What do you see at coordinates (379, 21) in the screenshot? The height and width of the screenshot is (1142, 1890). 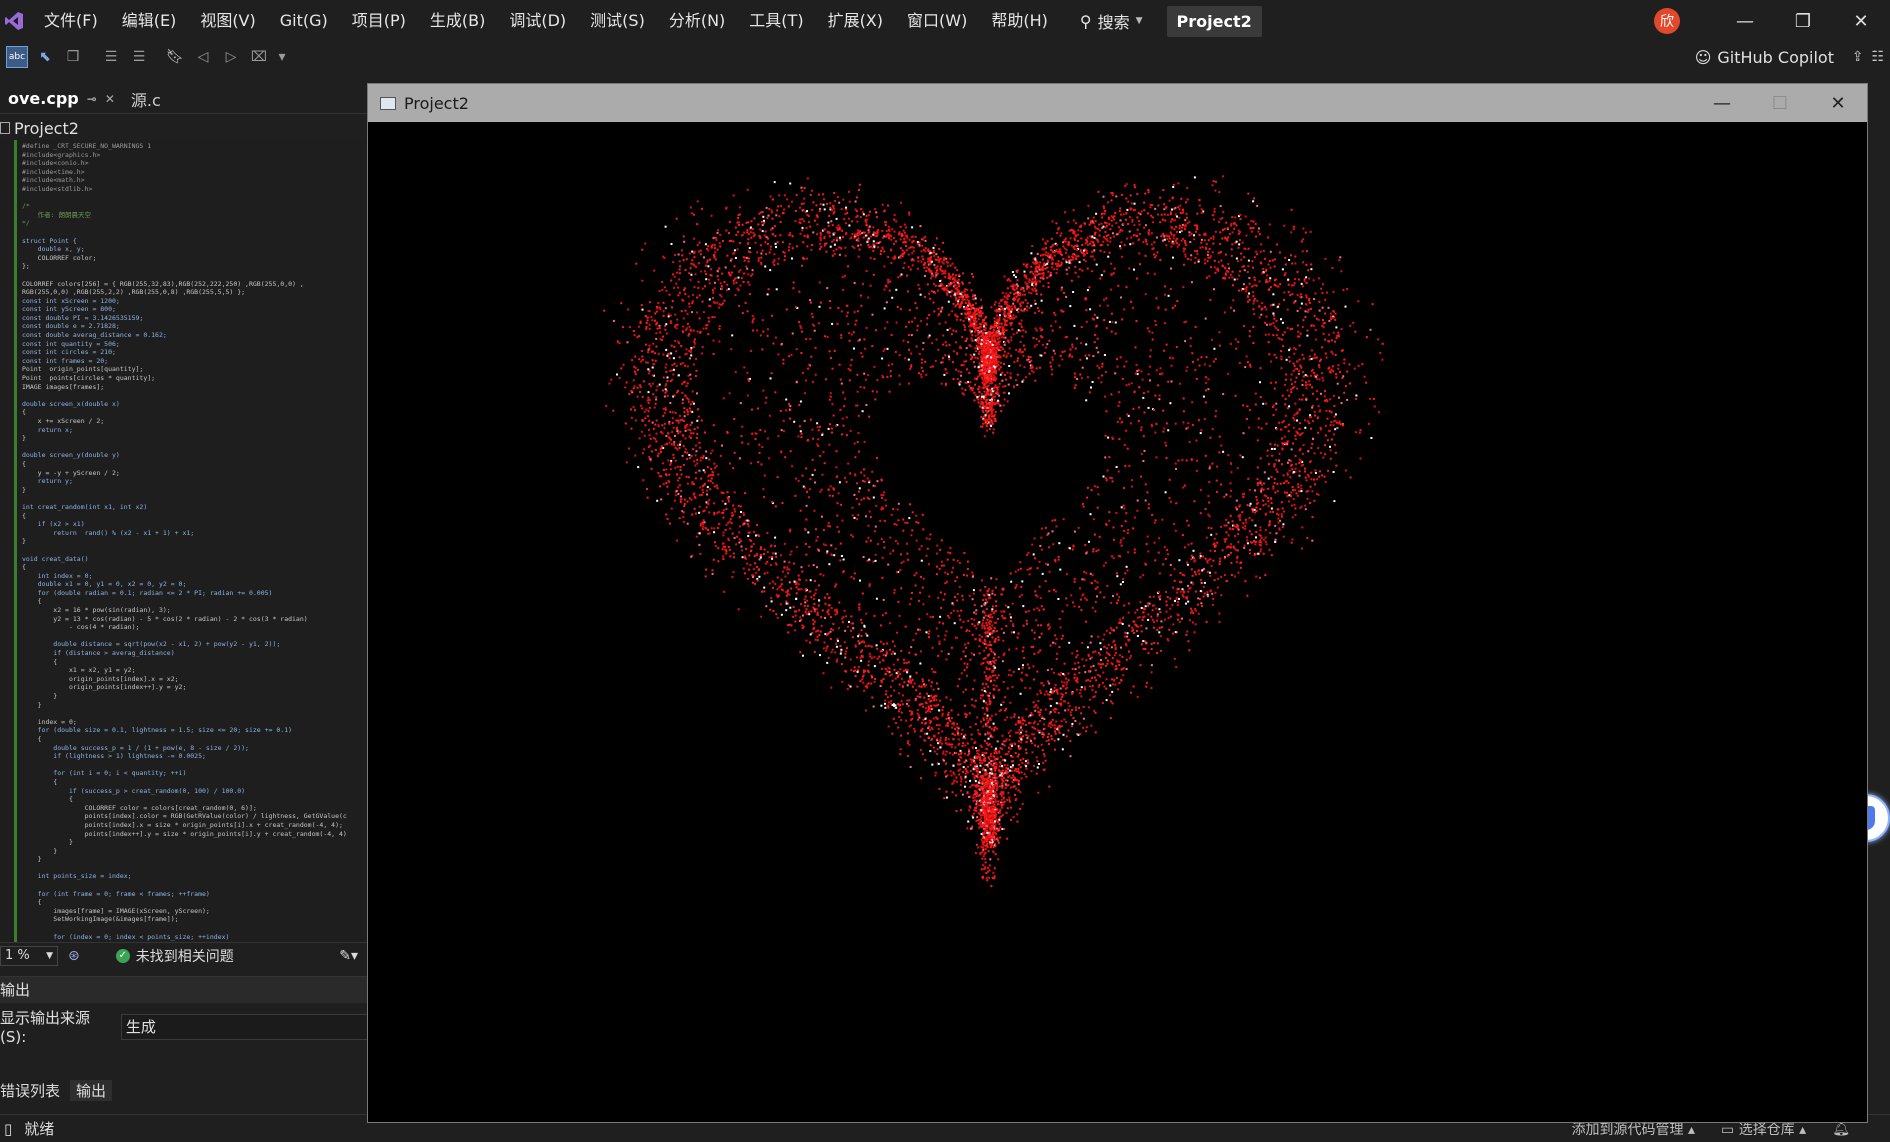 I see `menu-item: 项目(P)` at bounding box center [379, 21].